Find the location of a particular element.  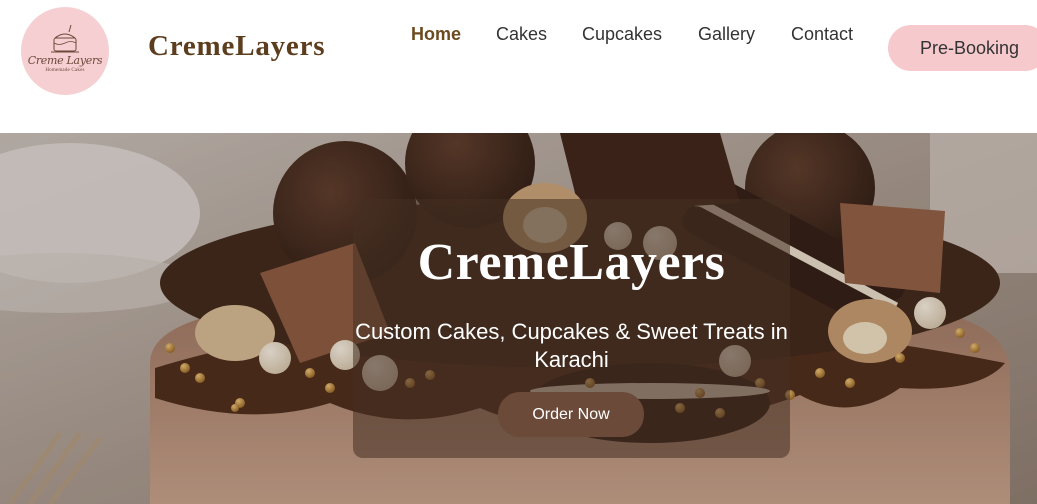

nav-home: Home is located at coordinates (436, 34).